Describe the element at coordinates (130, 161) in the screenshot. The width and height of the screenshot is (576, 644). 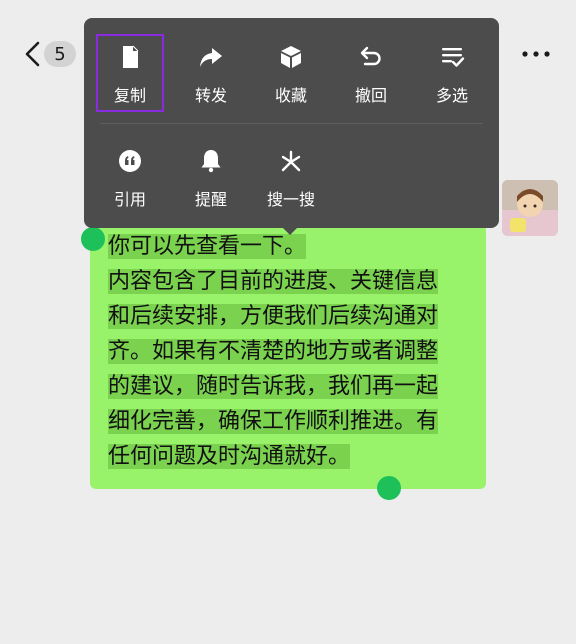
I see `quote-icon` at that location.